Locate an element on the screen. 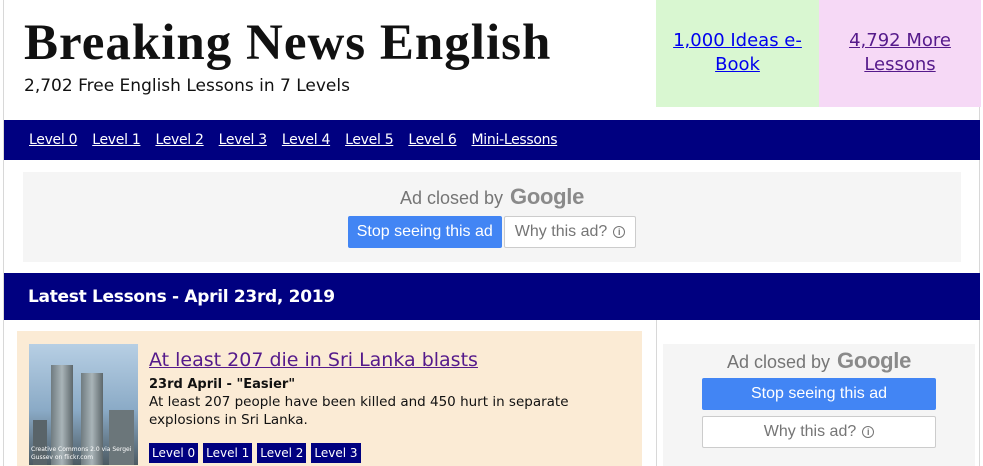  lesson-title-link: At least 207 die in Sri Lanka blasts is located at coordinates (313, 360).